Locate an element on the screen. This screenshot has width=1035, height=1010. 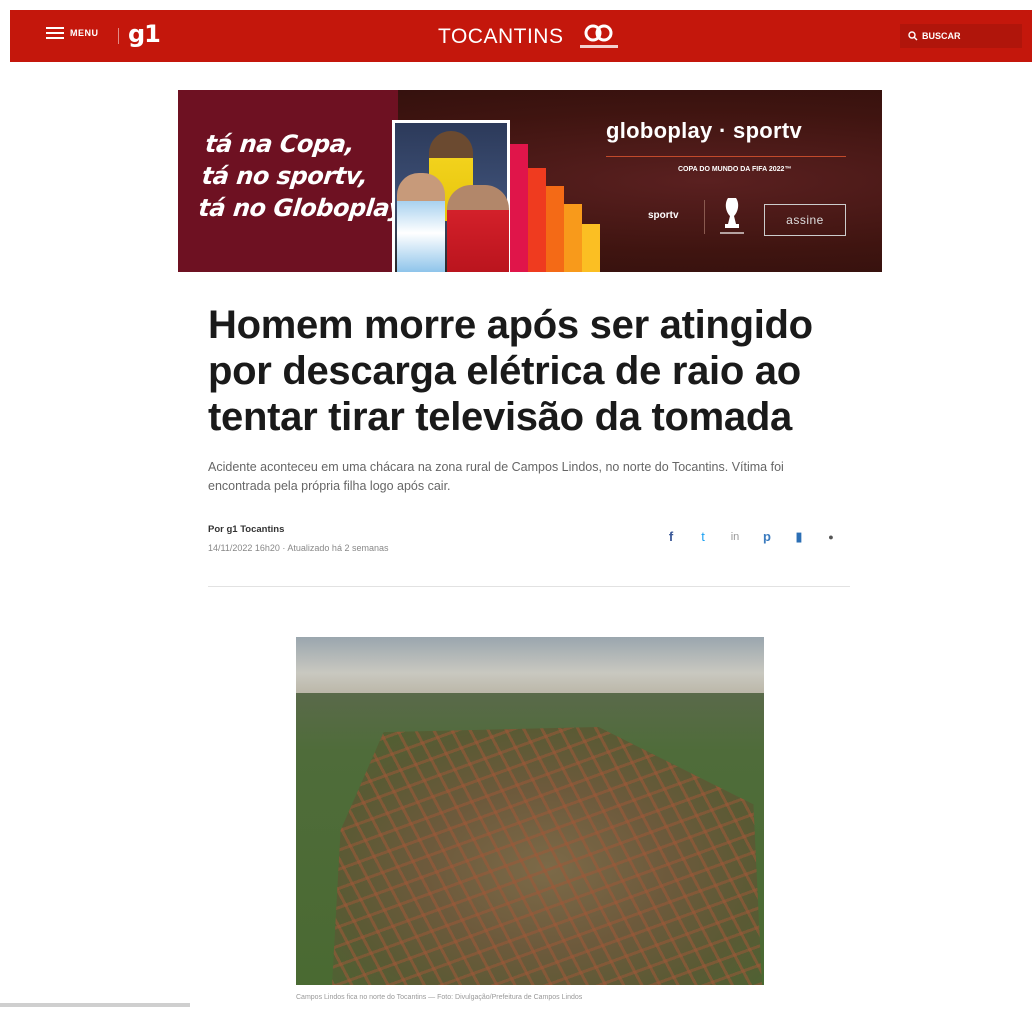
ad-brand: globoplay · sportv is located at coordinates (704, 130).